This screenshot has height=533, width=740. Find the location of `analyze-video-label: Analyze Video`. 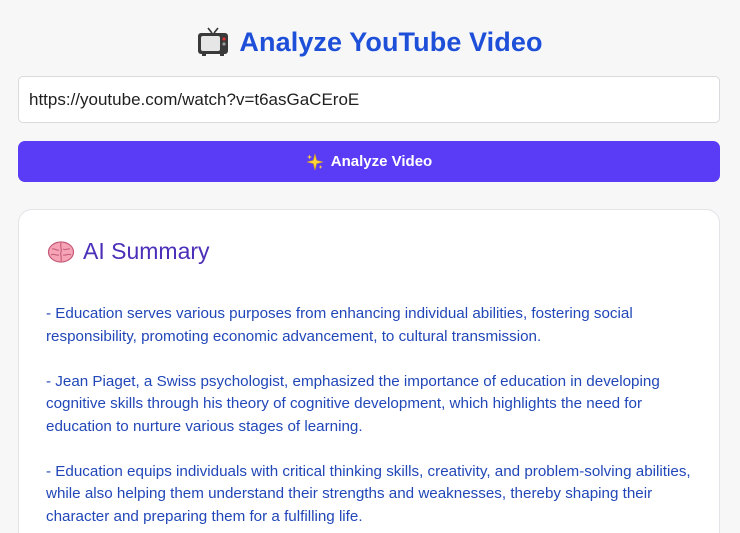

analyze-video-label: Analyze Video is located at coordinates (381, 161).